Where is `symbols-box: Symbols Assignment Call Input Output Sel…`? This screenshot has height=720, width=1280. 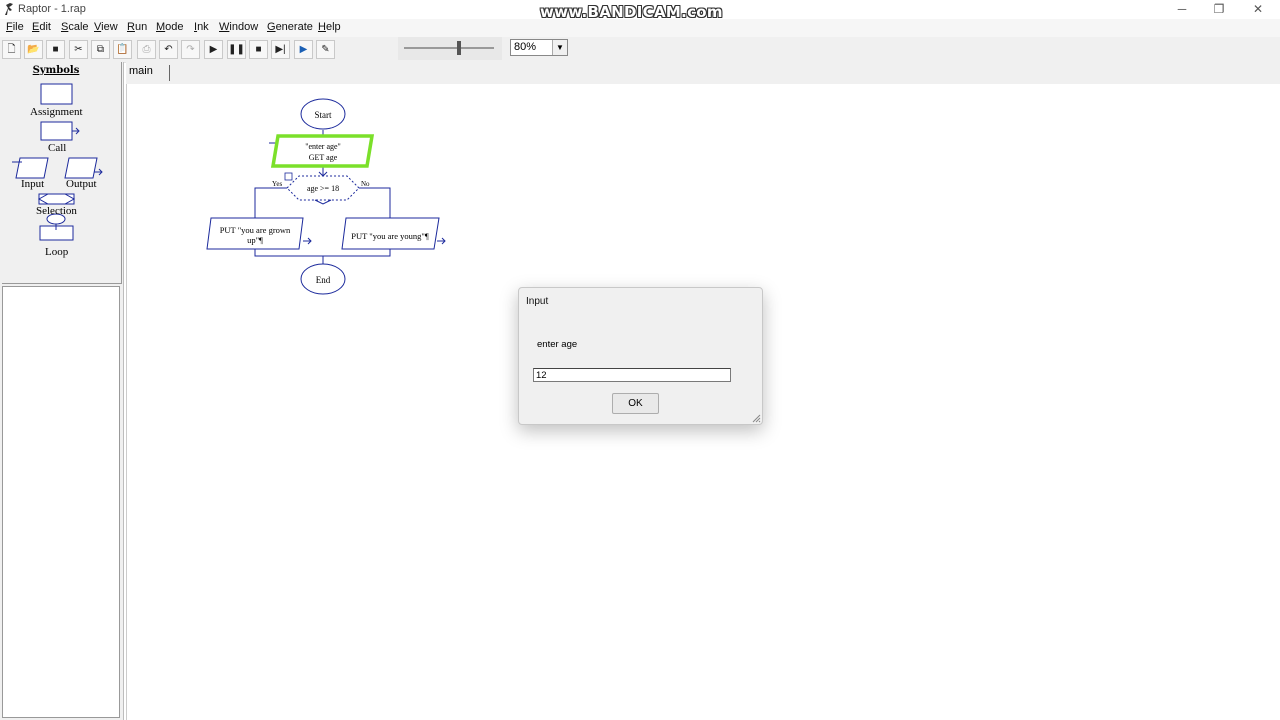
symbols-box: Symbols Assignment Call Input Output Sel… is located at coordinates (62, 173).